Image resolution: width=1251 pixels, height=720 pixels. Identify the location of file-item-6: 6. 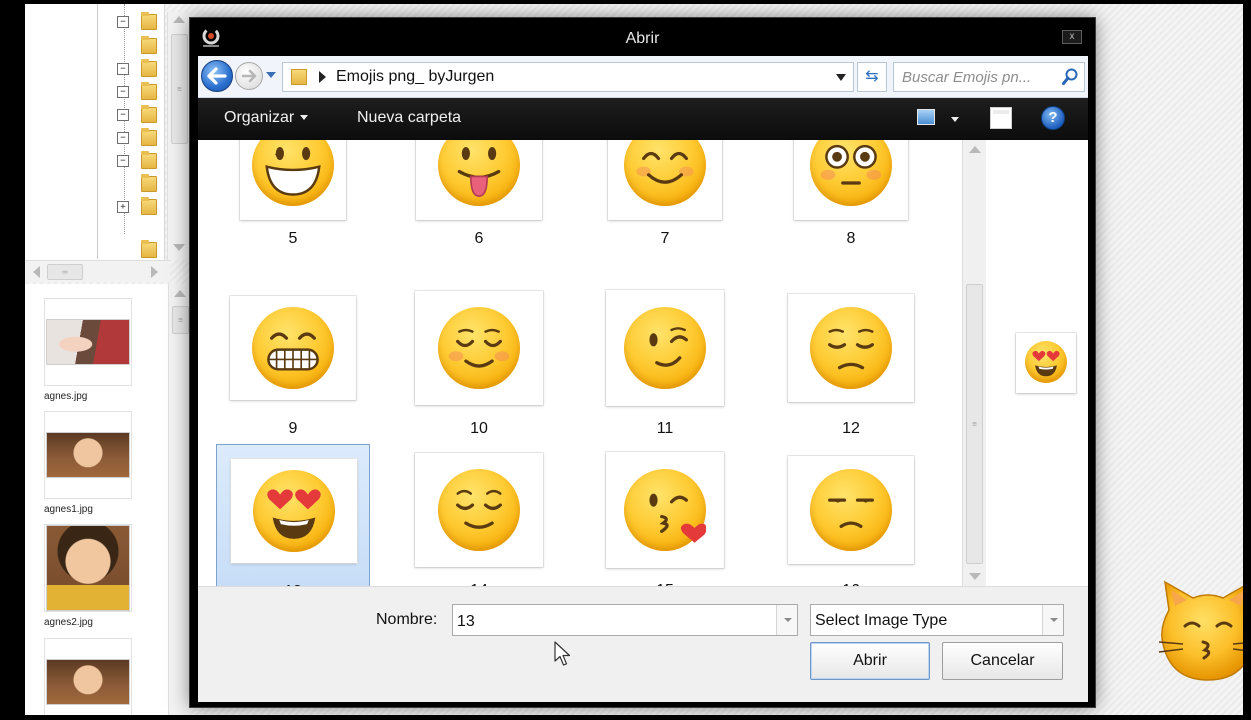
(479, 197).